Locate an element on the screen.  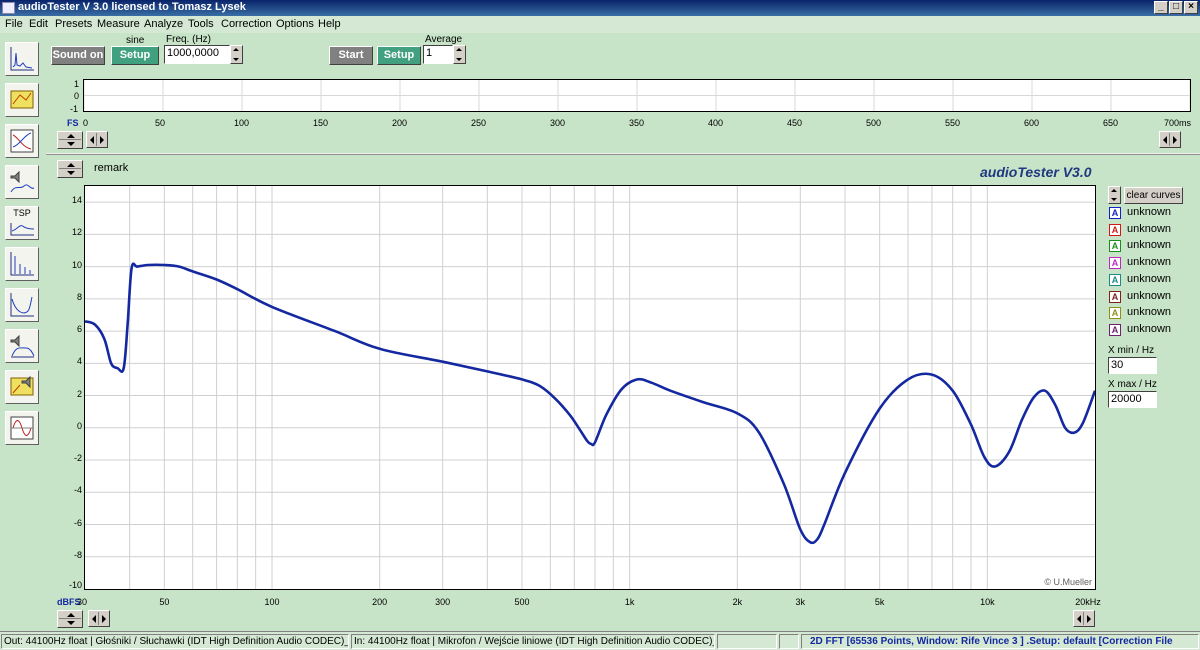
main-scroll-left-spinner is located at coordinates (99, 618).